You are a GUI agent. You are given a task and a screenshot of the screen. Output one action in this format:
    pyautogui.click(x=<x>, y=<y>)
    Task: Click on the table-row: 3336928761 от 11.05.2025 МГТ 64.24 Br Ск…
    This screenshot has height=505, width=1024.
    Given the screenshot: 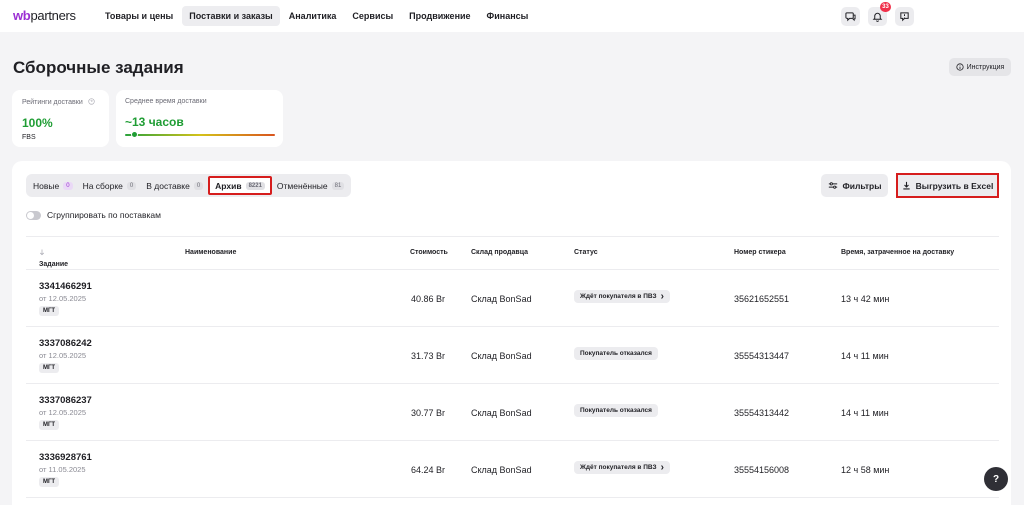 What is the action you would take?
    pyautogui.click(x=512, y=469)
    